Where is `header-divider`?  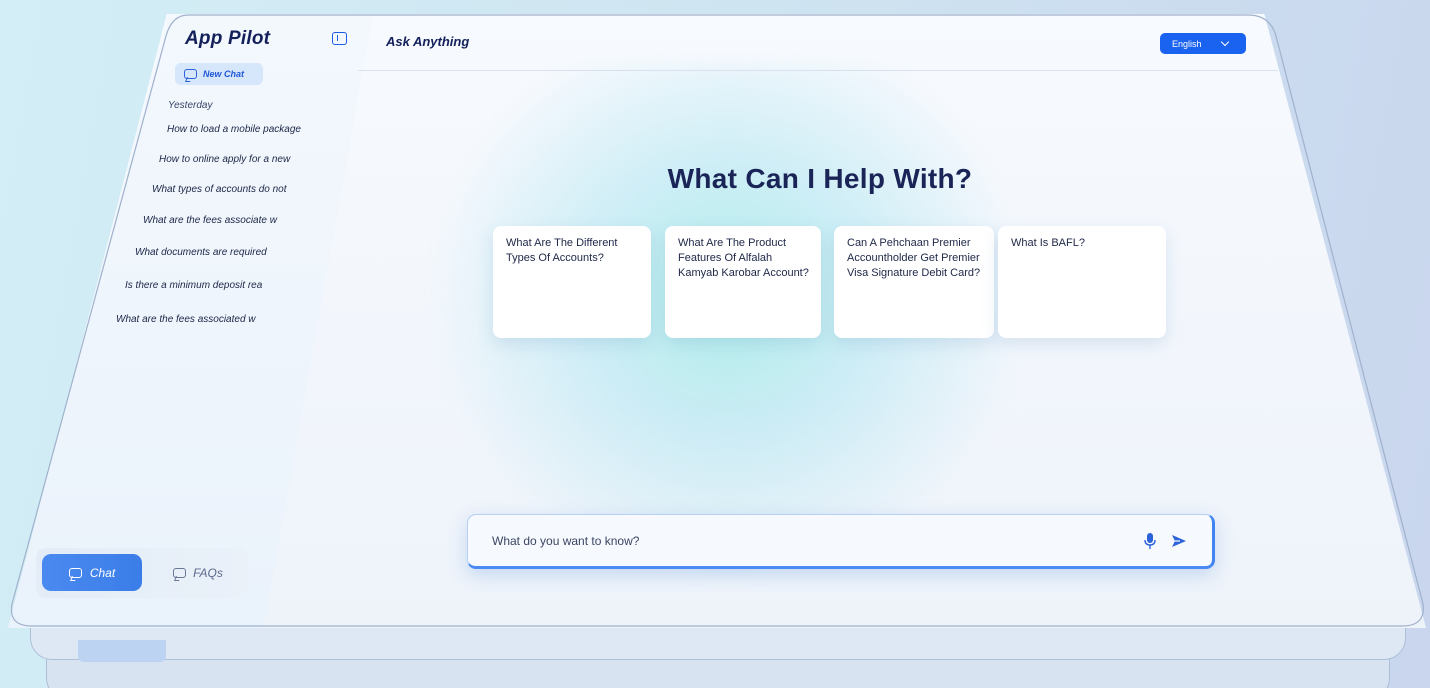 header-divider is located at coordinates (818, 70).